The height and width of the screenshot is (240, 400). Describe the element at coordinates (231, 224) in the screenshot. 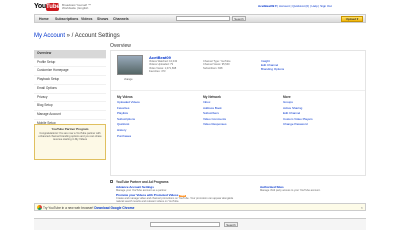

I see `footer-search-button: Search` at that location.